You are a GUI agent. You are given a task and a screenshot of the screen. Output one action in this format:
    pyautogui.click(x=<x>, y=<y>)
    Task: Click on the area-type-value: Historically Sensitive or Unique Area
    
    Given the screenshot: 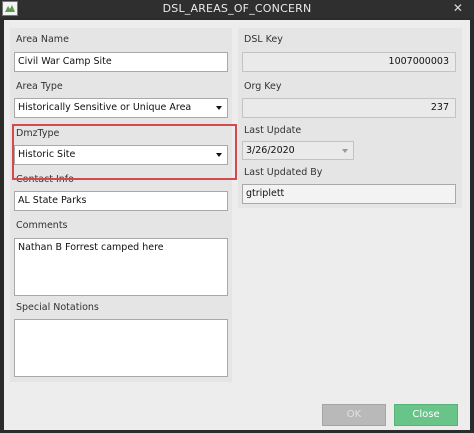 What is the action you would take?
    pyautogui.click(x=105, y=107)
    